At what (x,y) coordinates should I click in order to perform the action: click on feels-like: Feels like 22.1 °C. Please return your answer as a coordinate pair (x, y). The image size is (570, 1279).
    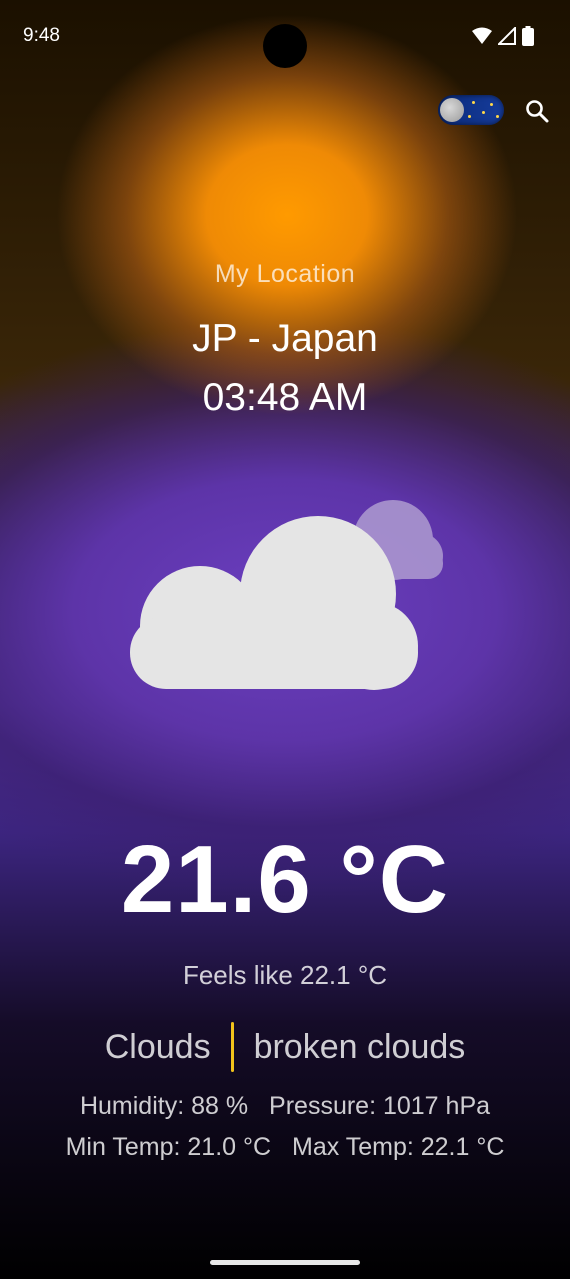
    Looking at the image, I should click on (285, 975).